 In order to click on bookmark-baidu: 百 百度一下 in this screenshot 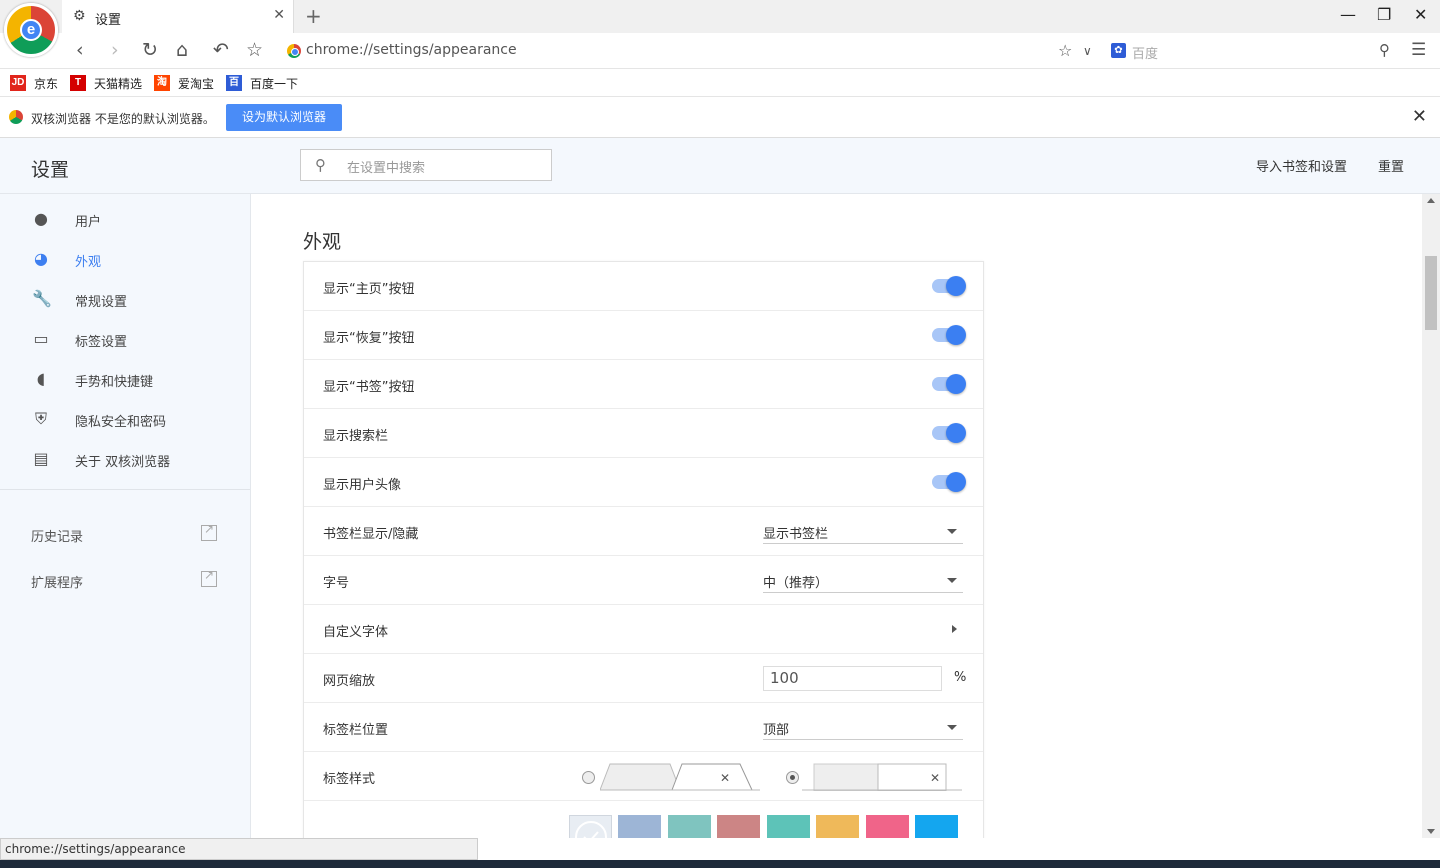, I will do `click(262, 83)`.